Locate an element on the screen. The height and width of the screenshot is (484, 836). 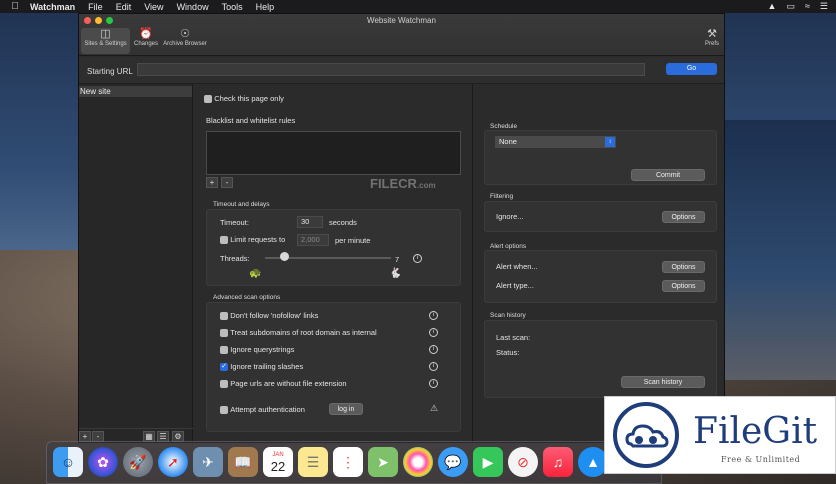
filecr-watermark-text: FILECR is located at coordinates (393, 183).